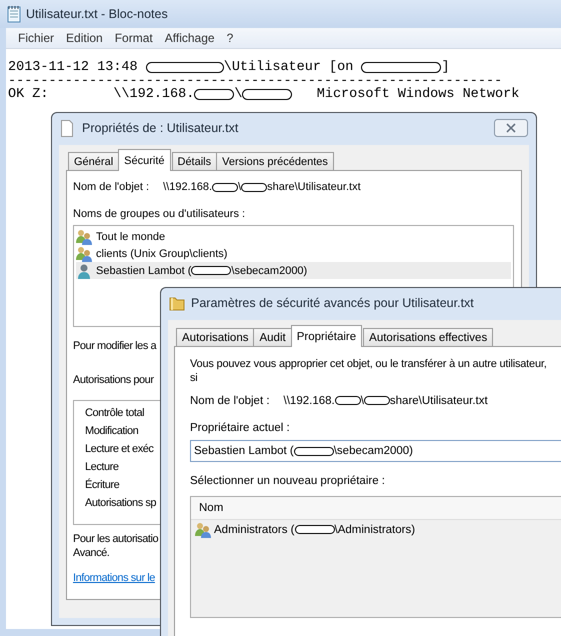  Describe the element at coordinates (293, 236) in the screenshot. I see `list-item: Tout le monde` at that location.